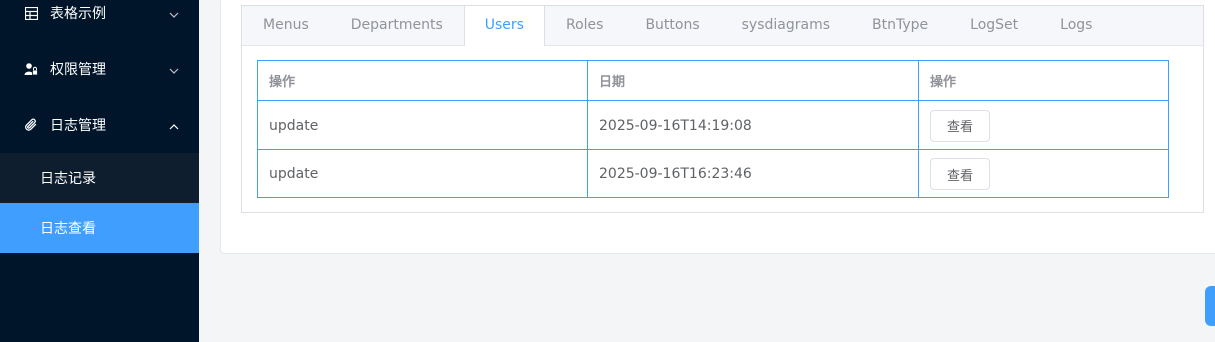 The image size is (1215, 342). What do you see at coordinates (31, 69) in the screenshot?
I see `user-lock-icon` at bounding box center [31, 69].